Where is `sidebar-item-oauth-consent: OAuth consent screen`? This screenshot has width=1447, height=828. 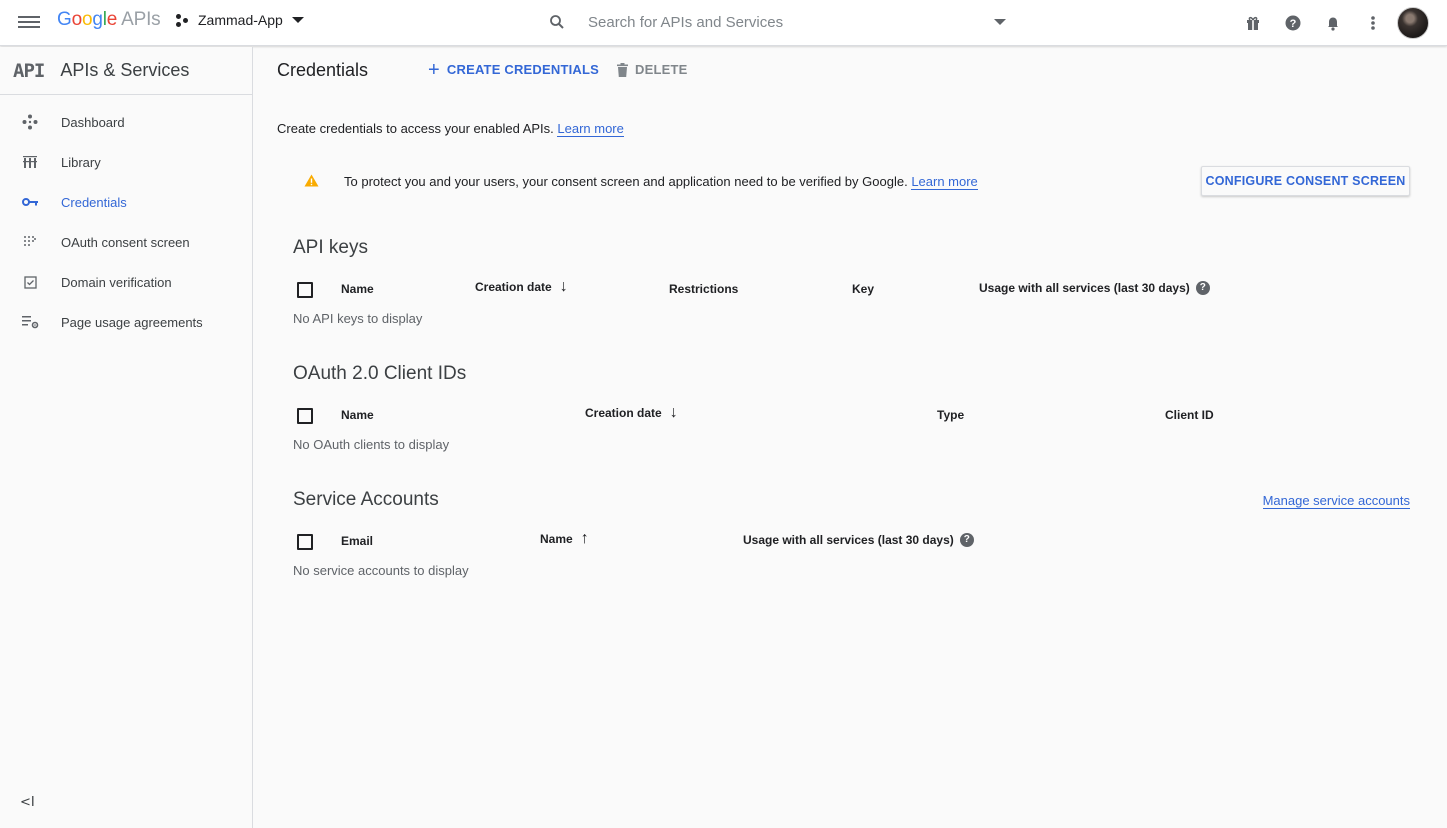 sidebar-item-oauth-consent: OAuth consent screen is located at coordinates (126, 242).